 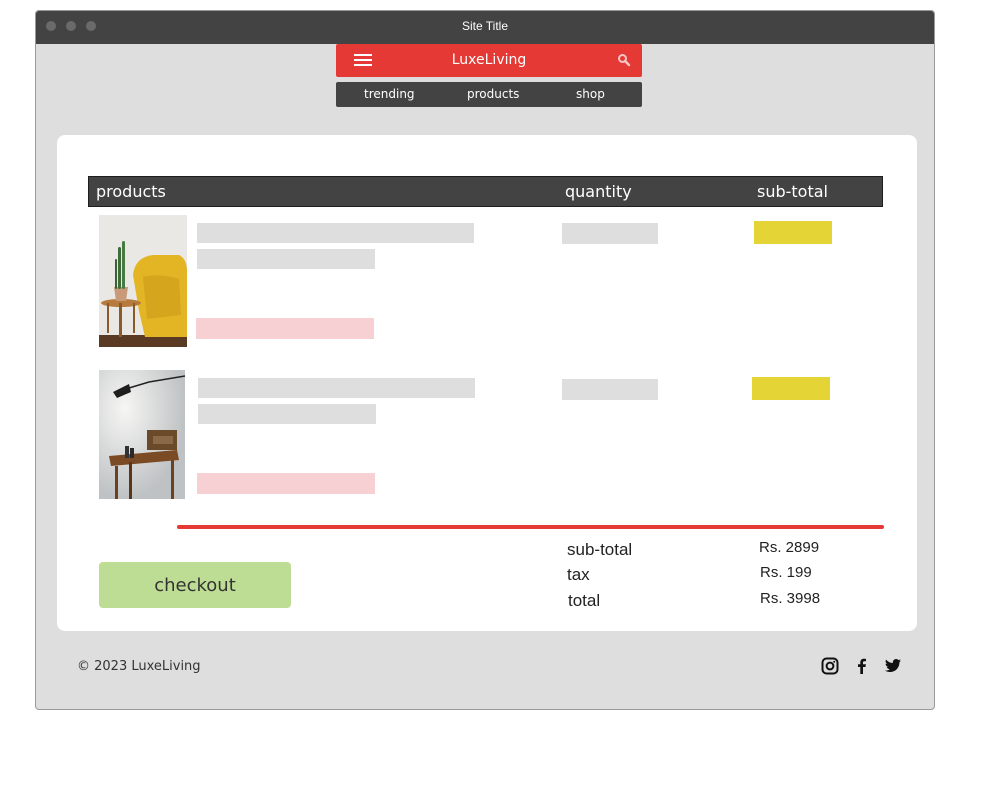 I want to click on tax-value: Rs. 199, so click(x=786, y=572).